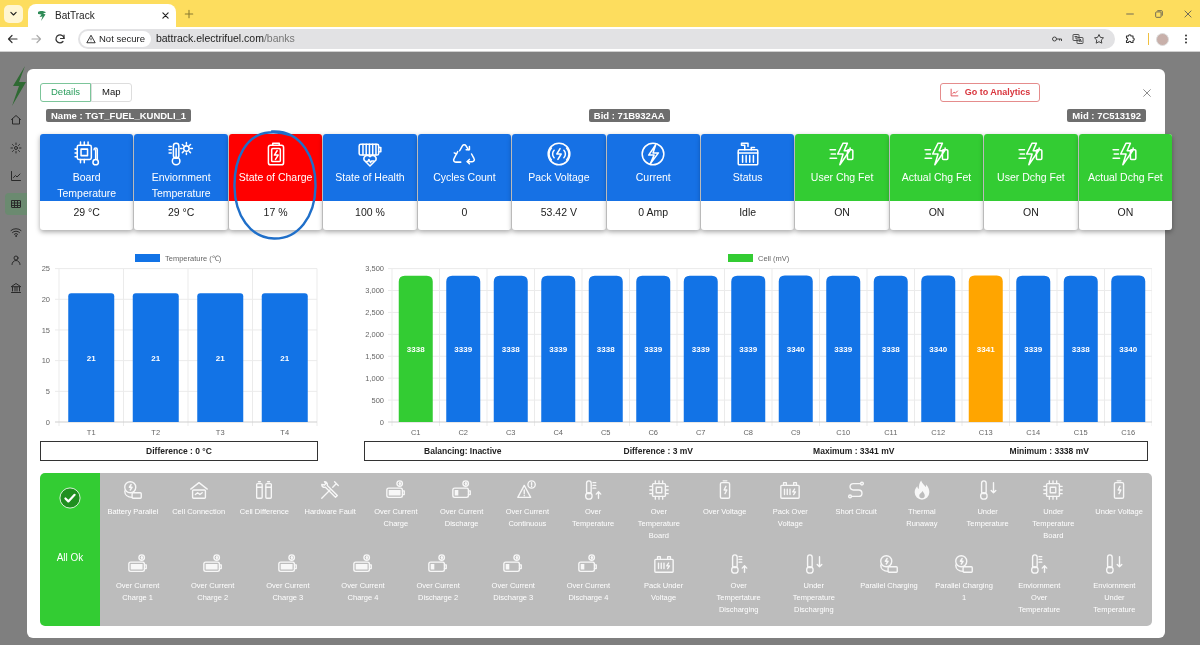 The image size is (1200, 645). What do you see at coordinates (111, 92) in the screenshot?
I see `tab: Map` at bounding box center [111, 92].